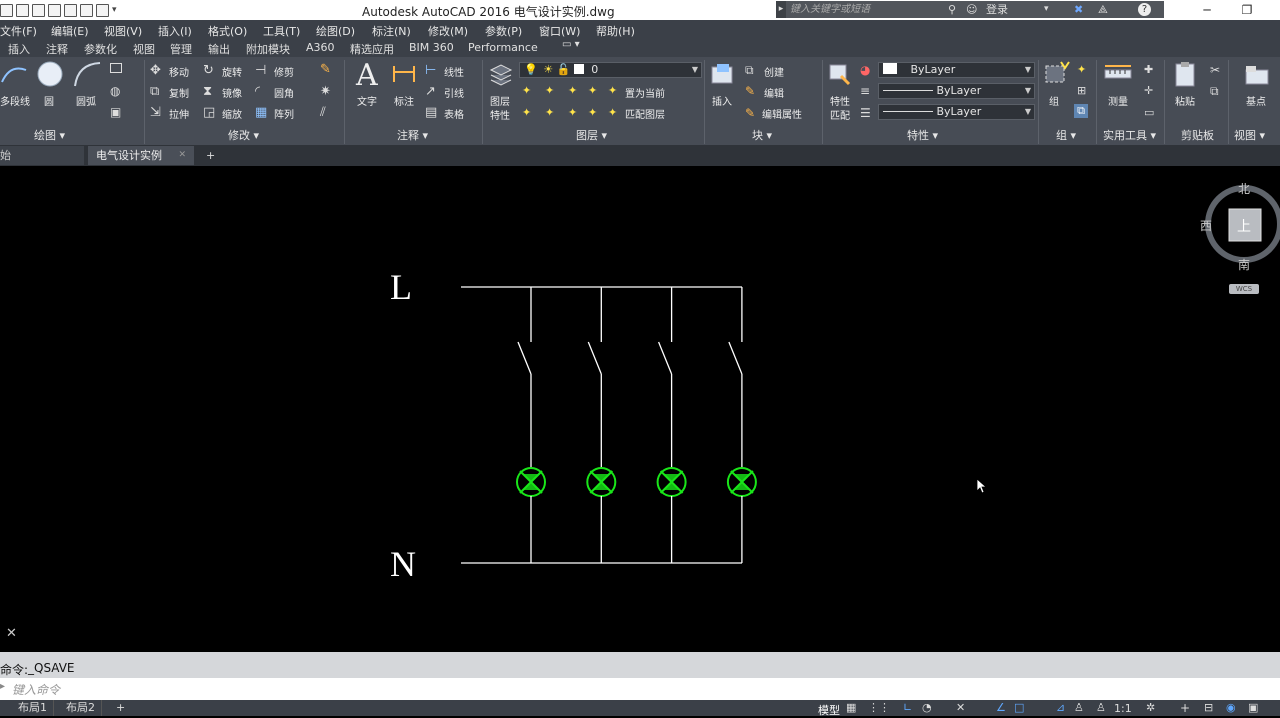 This screenshot has height=718, width=1280. What do you see at coordinates (1084, 91) in the screenshot?
I see `group-edit-icon: ⊞` at bounding box center [1084, 91].